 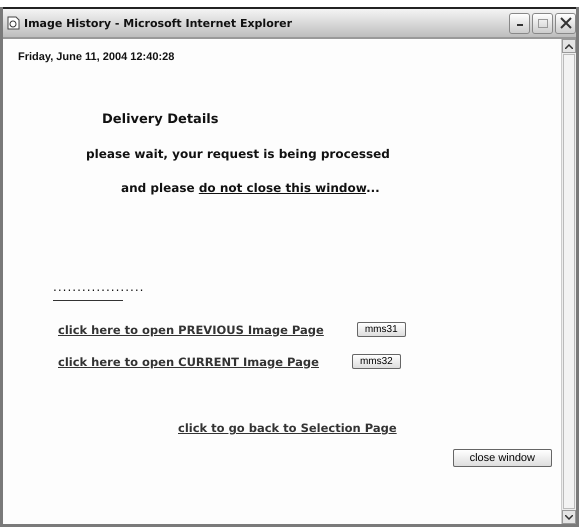 What do you see at coordinates (159, 23) in the screenshot?
I see `window-title: Image History - Microsoft Internet Explorer` at bounding box center [159, 23].